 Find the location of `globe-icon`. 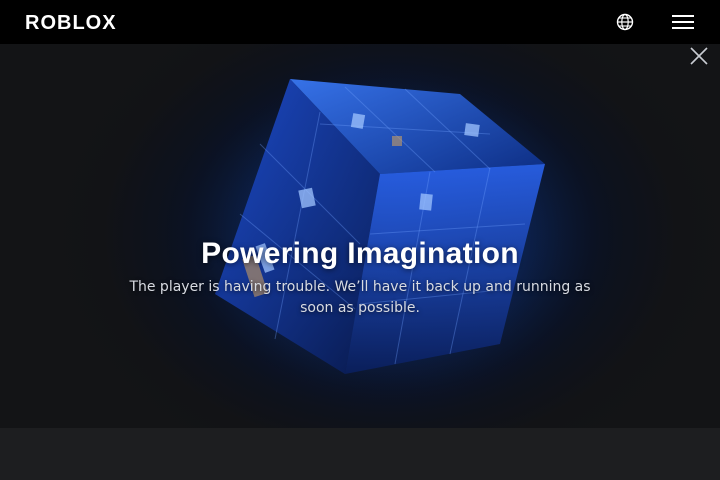

globe-icon is located at coordinates (625, 22).